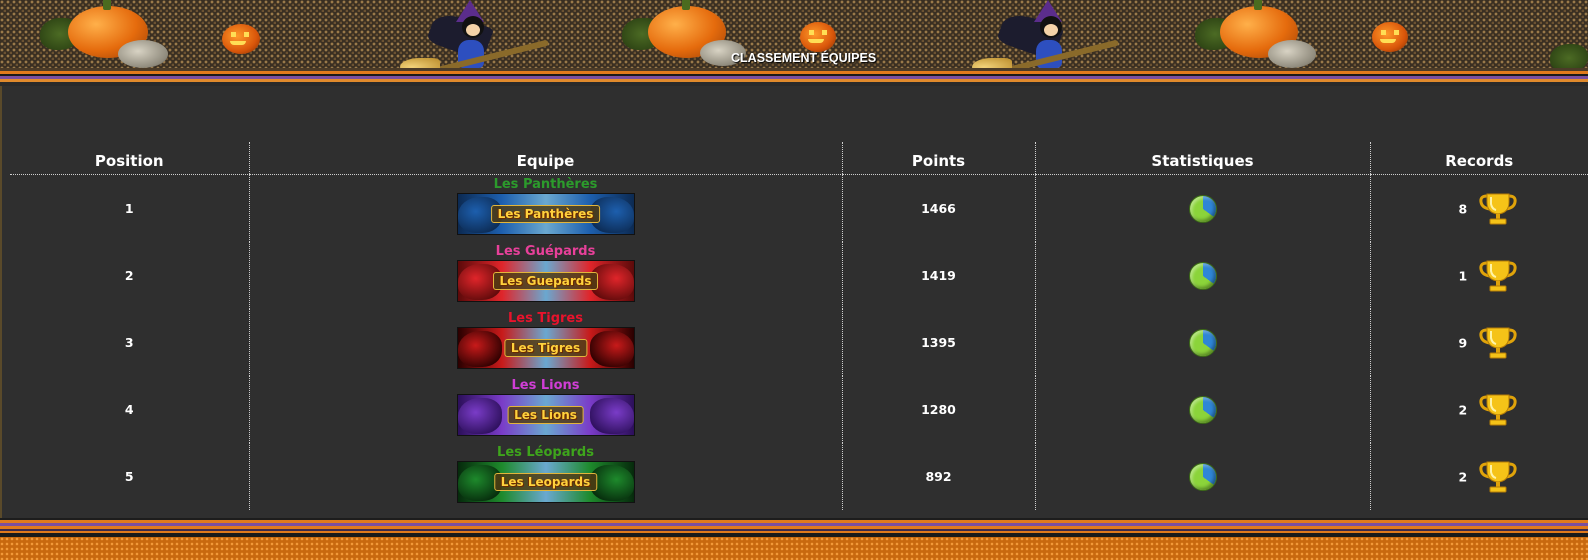 The width and height of the screenshot is (1588, 560). What do you see at coordinates (794, 539) in the screenshot?
I see `footer-border` at bounding box center [794, 539].